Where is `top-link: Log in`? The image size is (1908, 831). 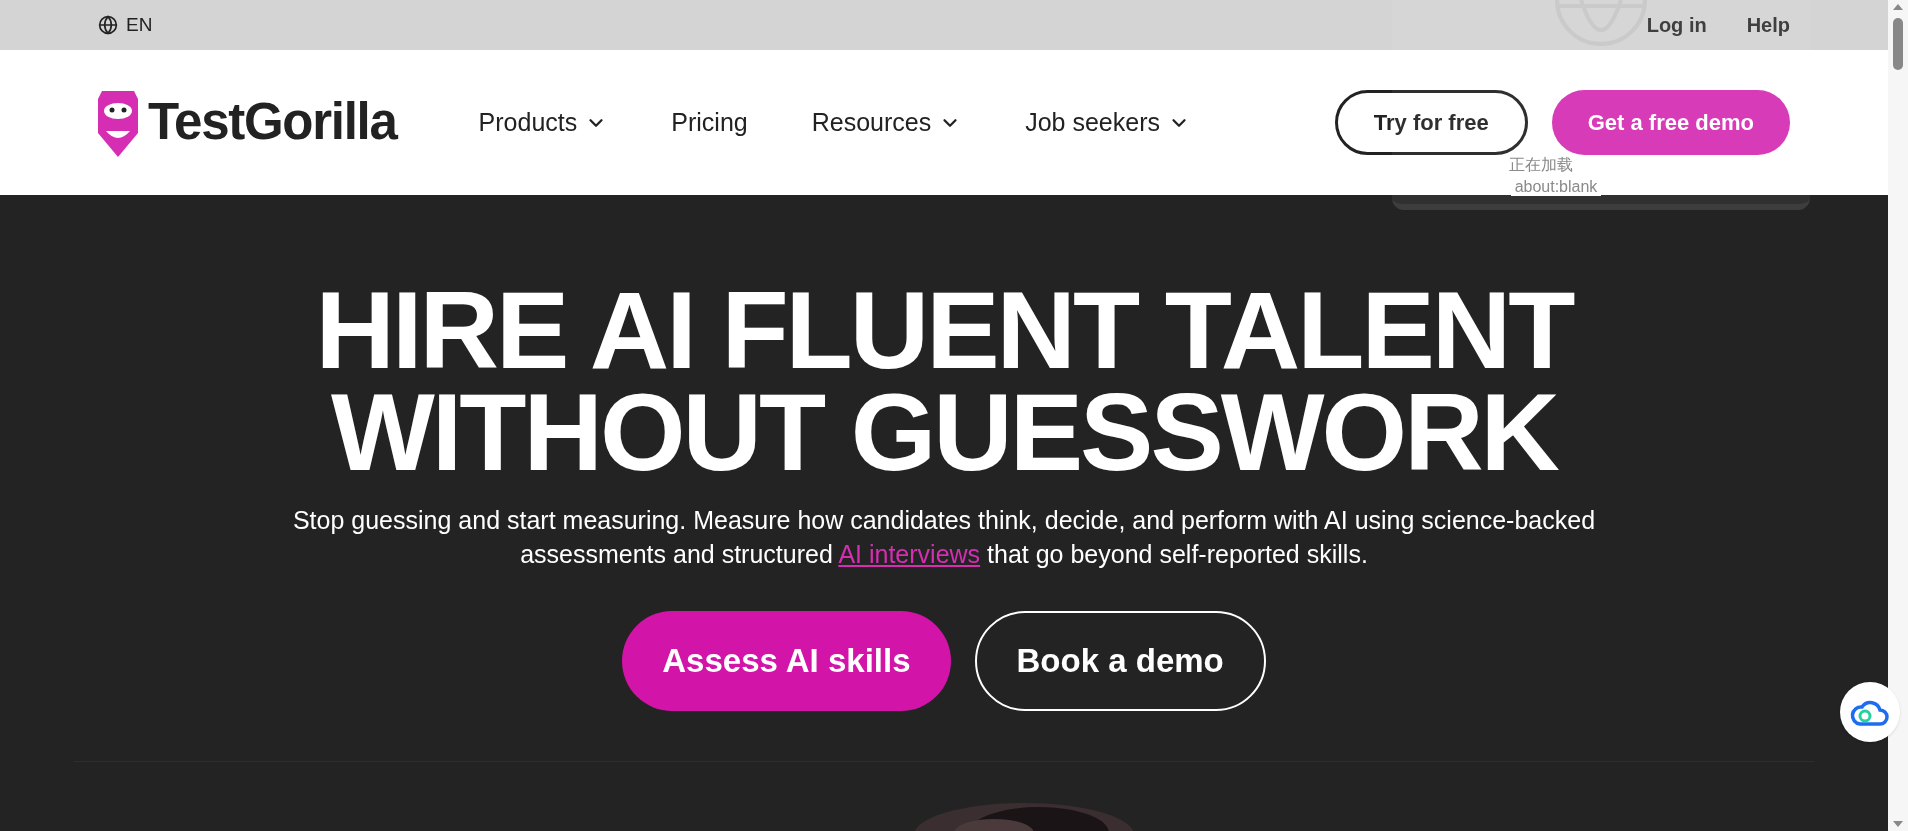 top-link: Log in is located at coordinates (1676, 25).